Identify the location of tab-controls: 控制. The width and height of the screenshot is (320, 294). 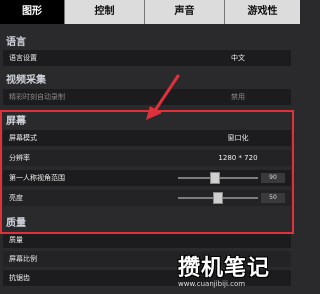
(104, 12).